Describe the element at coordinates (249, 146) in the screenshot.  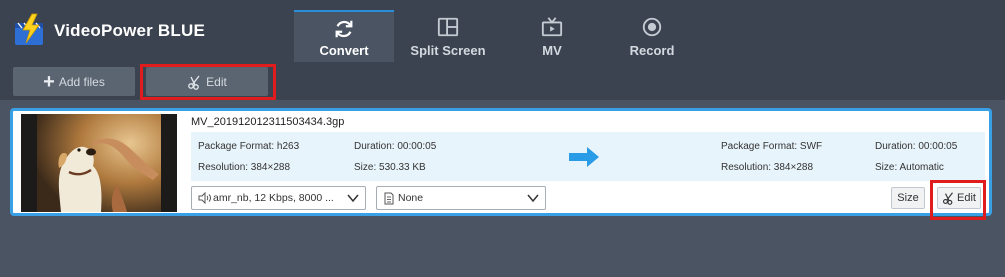
I see `source-package-format: Package Format: h263` at that location.